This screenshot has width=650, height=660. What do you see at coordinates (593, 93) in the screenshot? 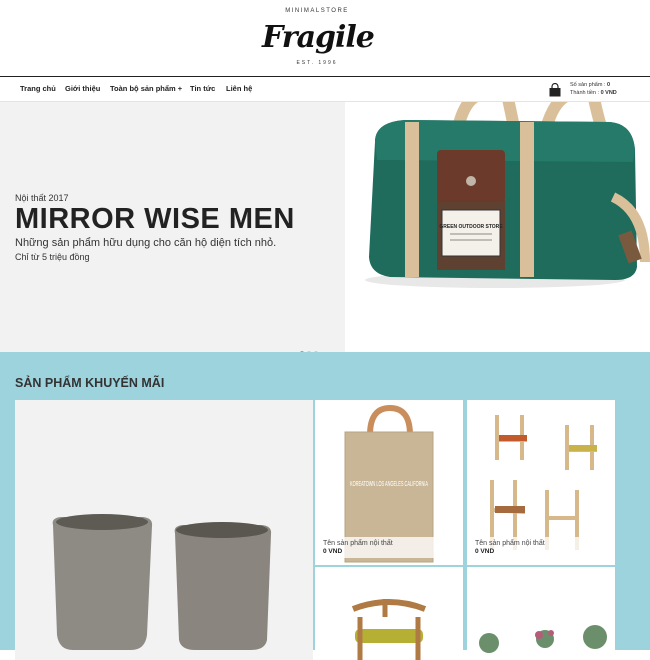
I see `cart-total: Thành tiền : 0 VND` at bounding box center [593, 93].